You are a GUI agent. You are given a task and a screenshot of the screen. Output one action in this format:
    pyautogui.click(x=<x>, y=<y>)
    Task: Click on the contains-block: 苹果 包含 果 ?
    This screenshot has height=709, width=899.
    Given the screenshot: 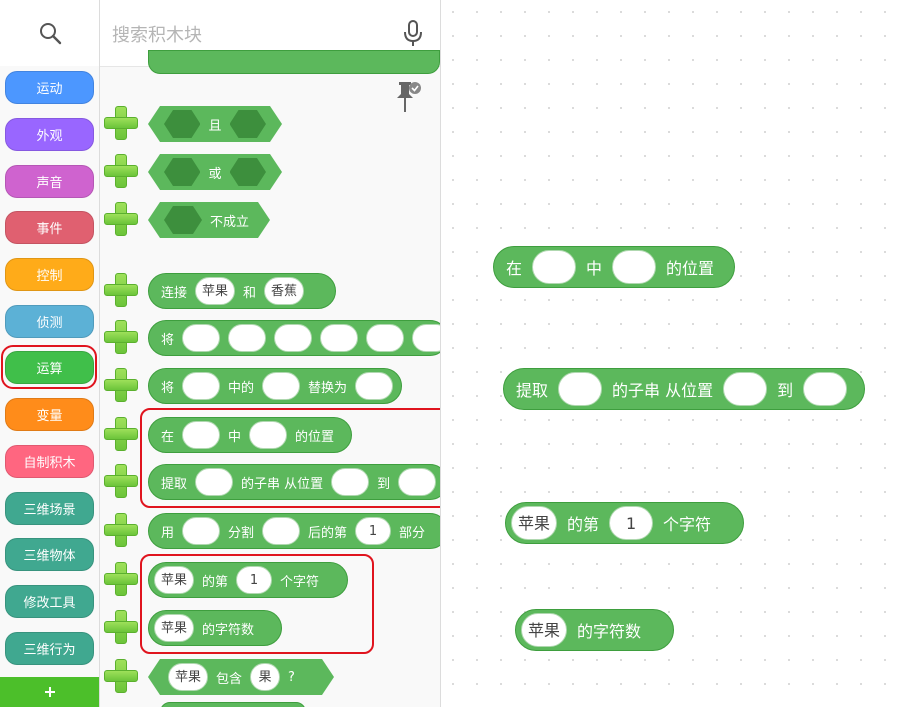 What is the action you would take?
    pyautogui.click(x=241, y=677)
    